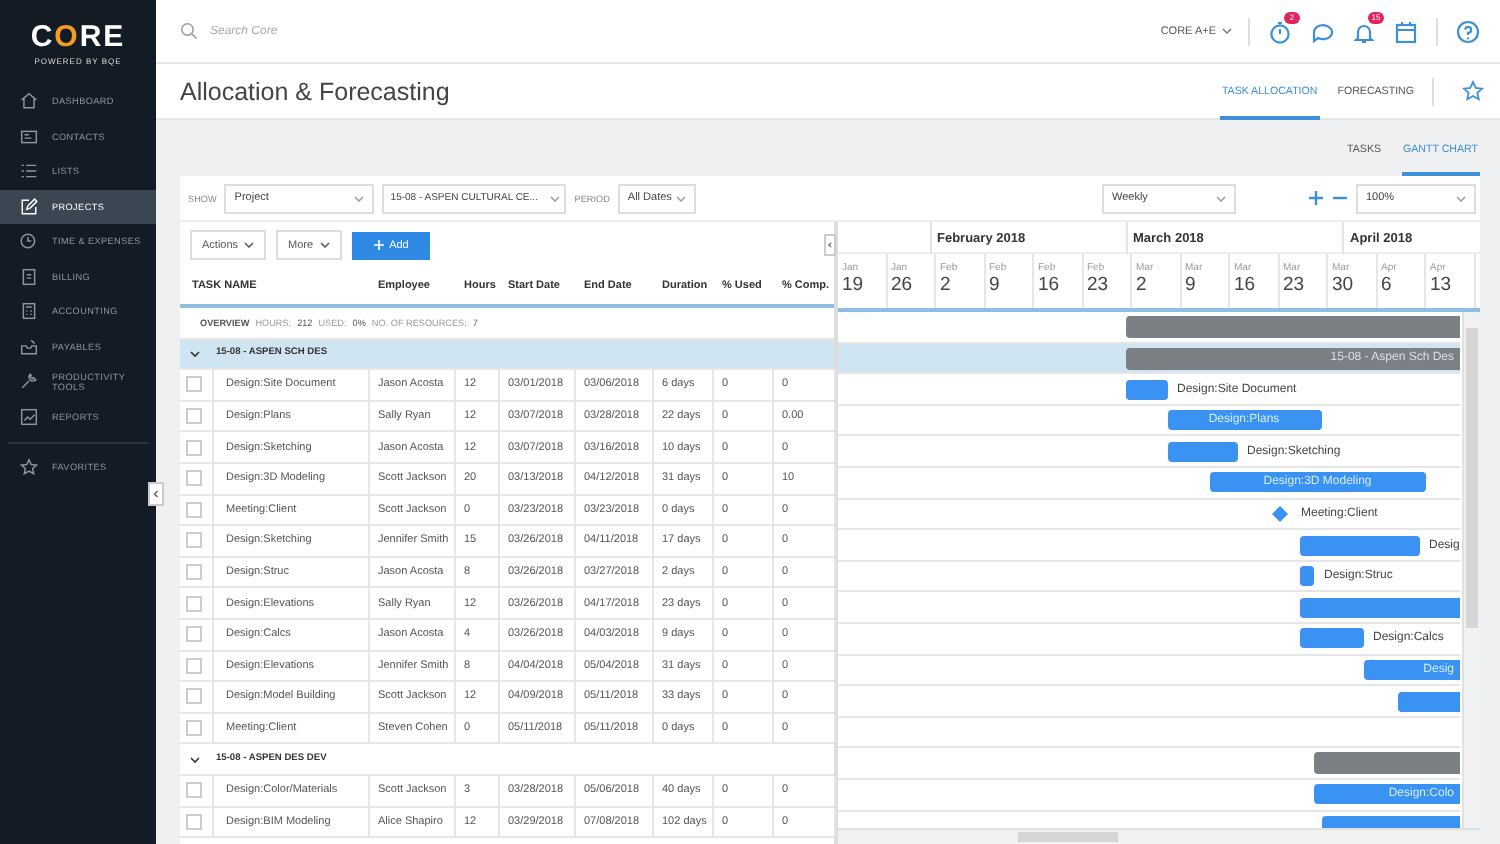 This screenshot has width=1500, height=844. Describe the element at coordinates (1279, 514) in the screenshot. I see `milestone-diamond` at that location.